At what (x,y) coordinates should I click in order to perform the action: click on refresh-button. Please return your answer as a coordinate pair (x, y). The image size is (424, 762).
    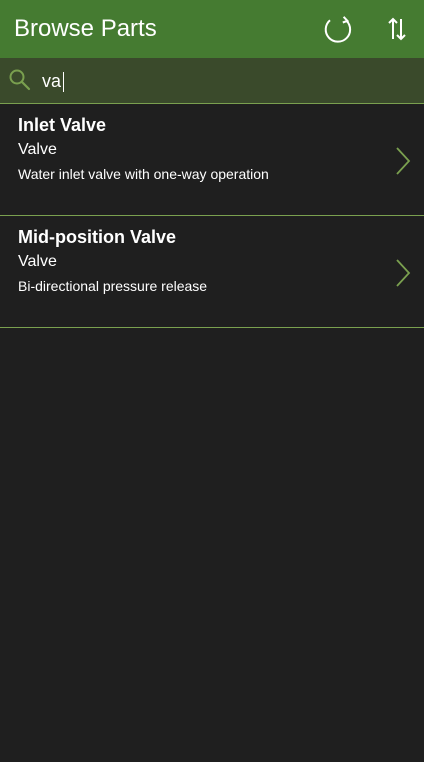
    Looking at the image, I should click on (338, 29).